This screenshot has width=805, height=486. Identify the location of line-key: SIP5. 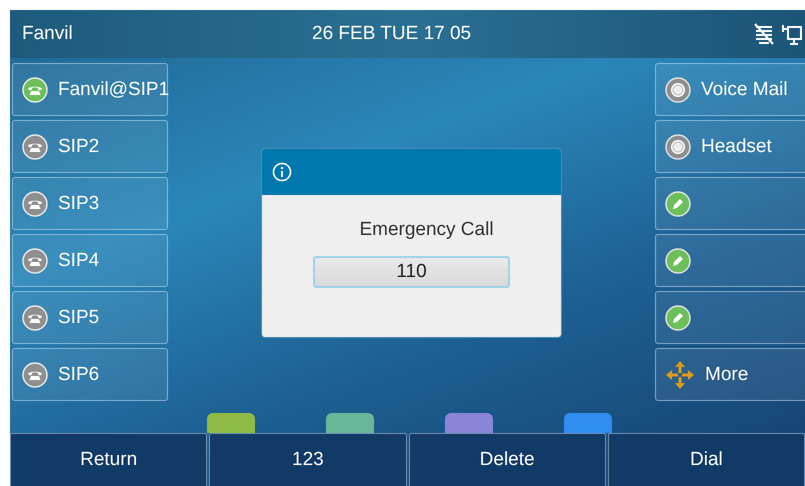
(90, 317).